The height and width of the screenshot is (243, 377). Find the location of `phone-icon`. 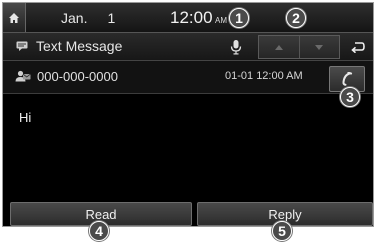

phone-icon is located at coordinates (347, 79).